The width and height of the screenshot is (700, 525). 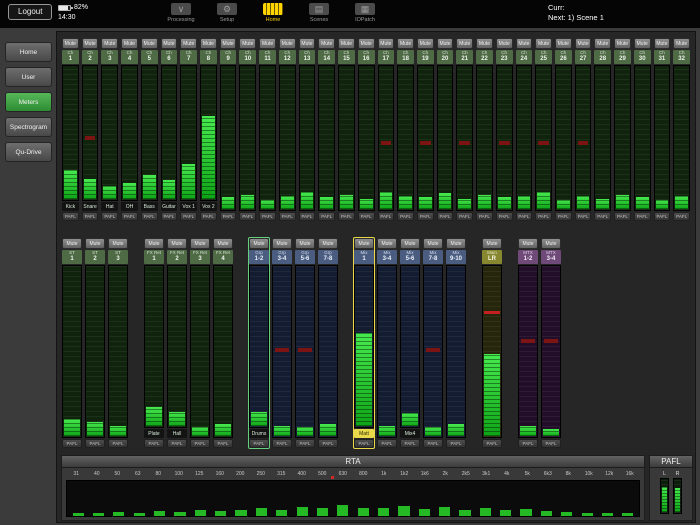 I want to click on channel-header: Ch 32, so click(x=681, y=57).